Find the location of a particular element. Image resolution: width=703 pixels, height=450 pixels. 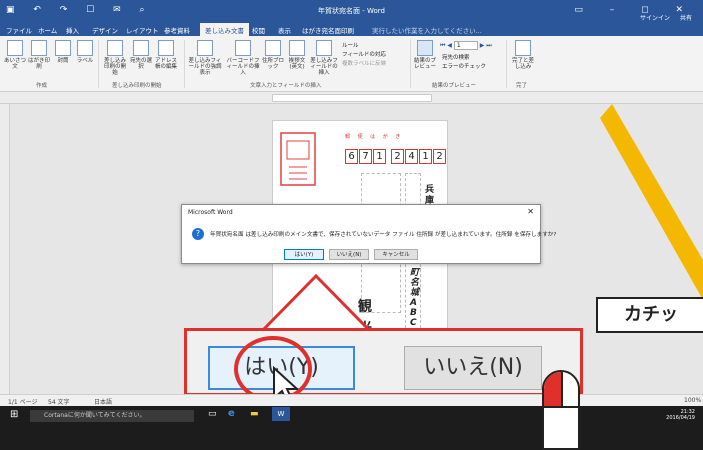

windows-start-icon: ⊞ is located at coordinates (14, 414).